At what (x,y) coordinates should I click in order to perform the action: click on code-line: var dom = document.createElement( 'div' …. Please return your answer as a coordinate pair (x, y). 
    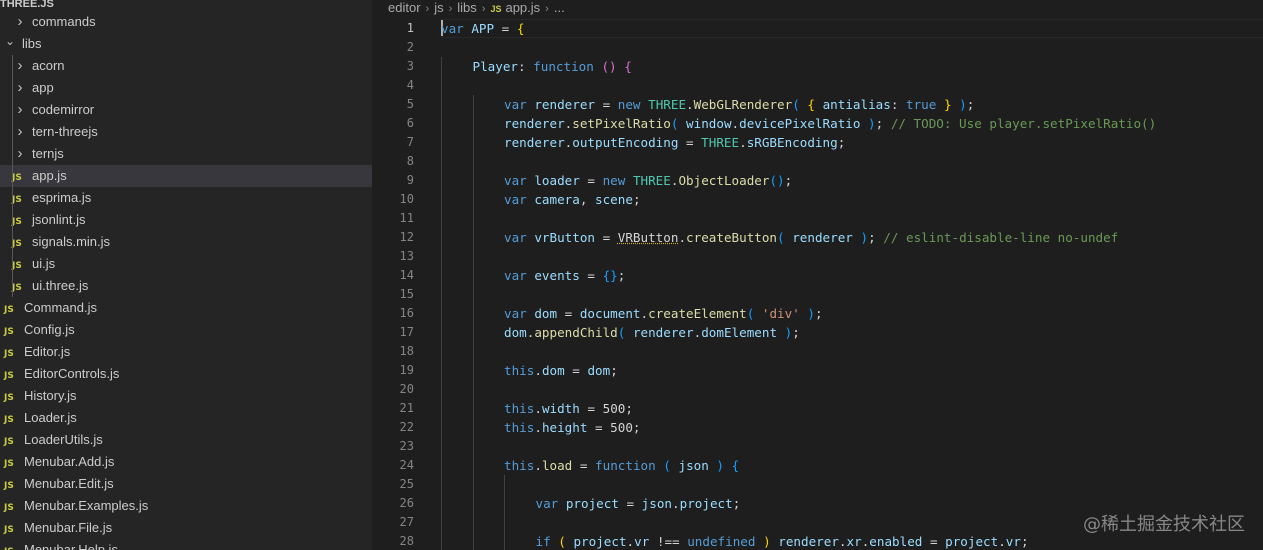
    Looking at the image, I should click on (663, 313).